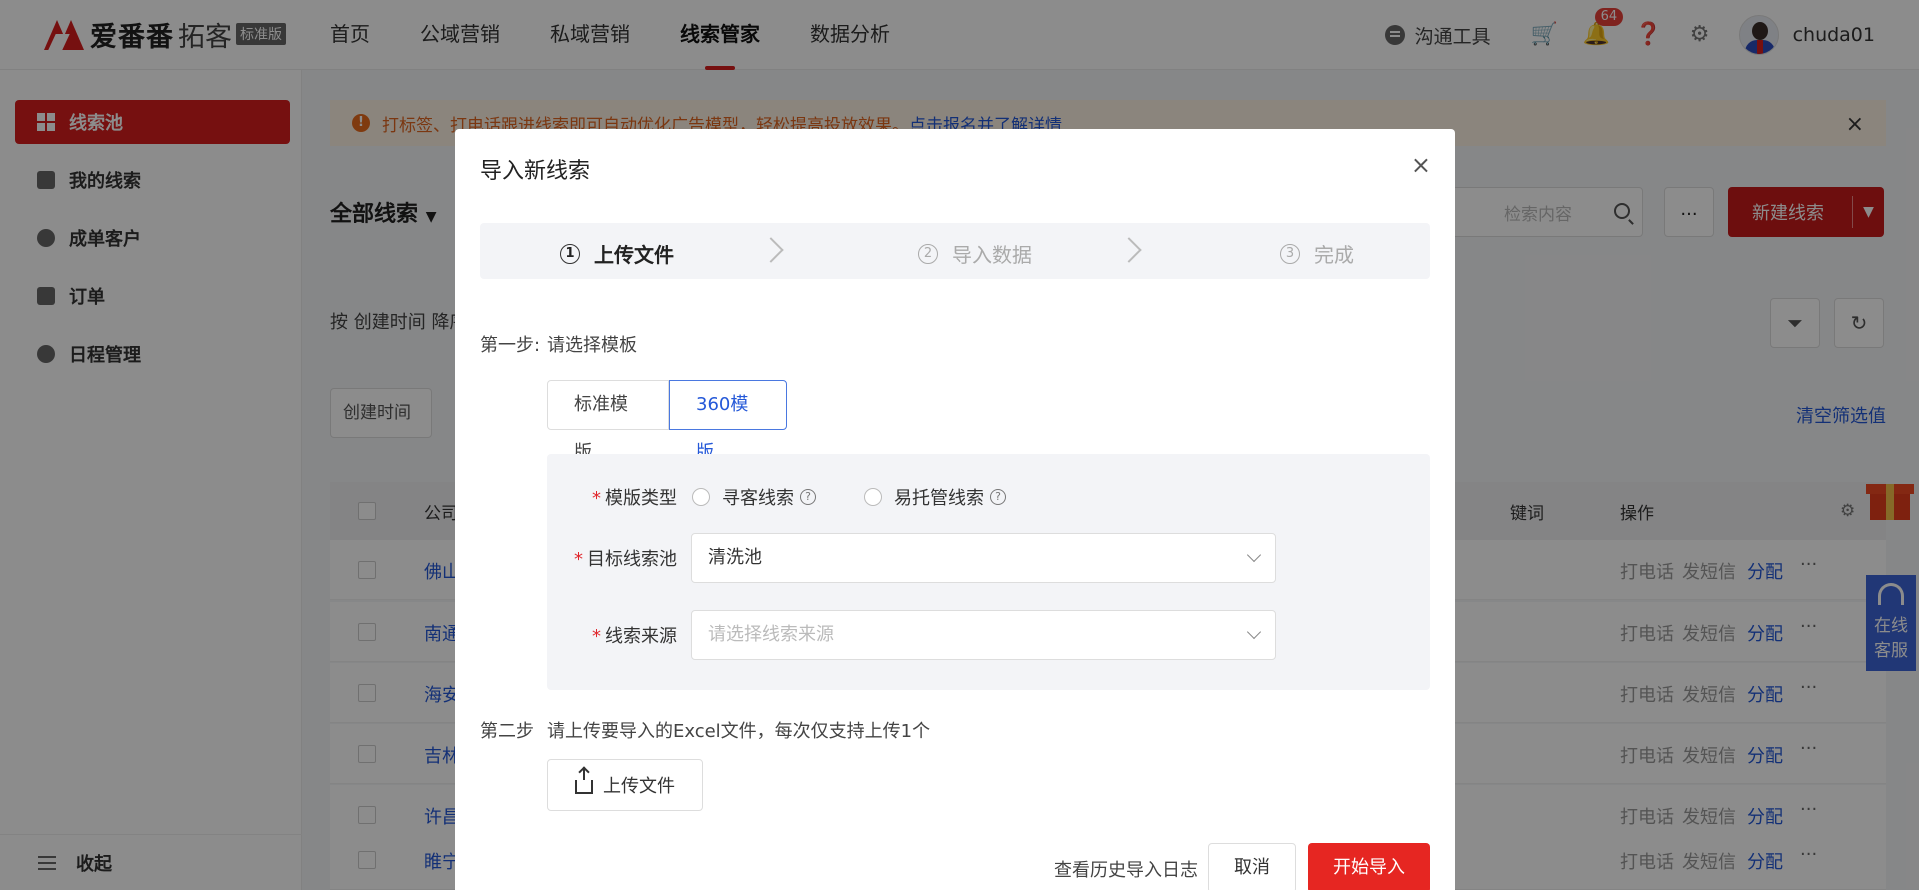 Image resolution: width=1919 pixels, height=890 pixels. I want to click on step-number: 2, so click(928, 253).